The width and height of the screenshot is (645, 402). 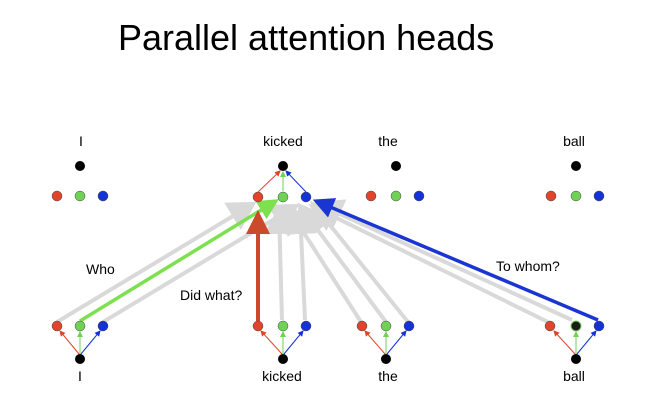 I want to click on who-label: Who, so click(x=100, y=269).